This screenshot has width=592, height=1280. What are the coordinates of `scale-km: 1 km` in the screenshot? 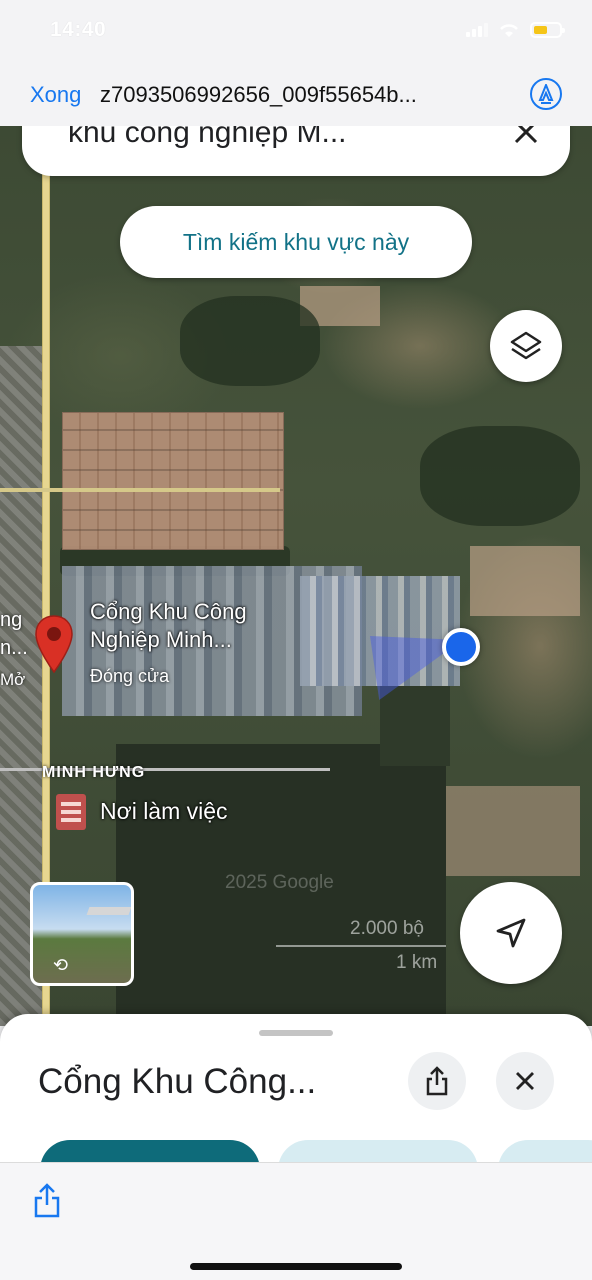 It's located at (417, 962).